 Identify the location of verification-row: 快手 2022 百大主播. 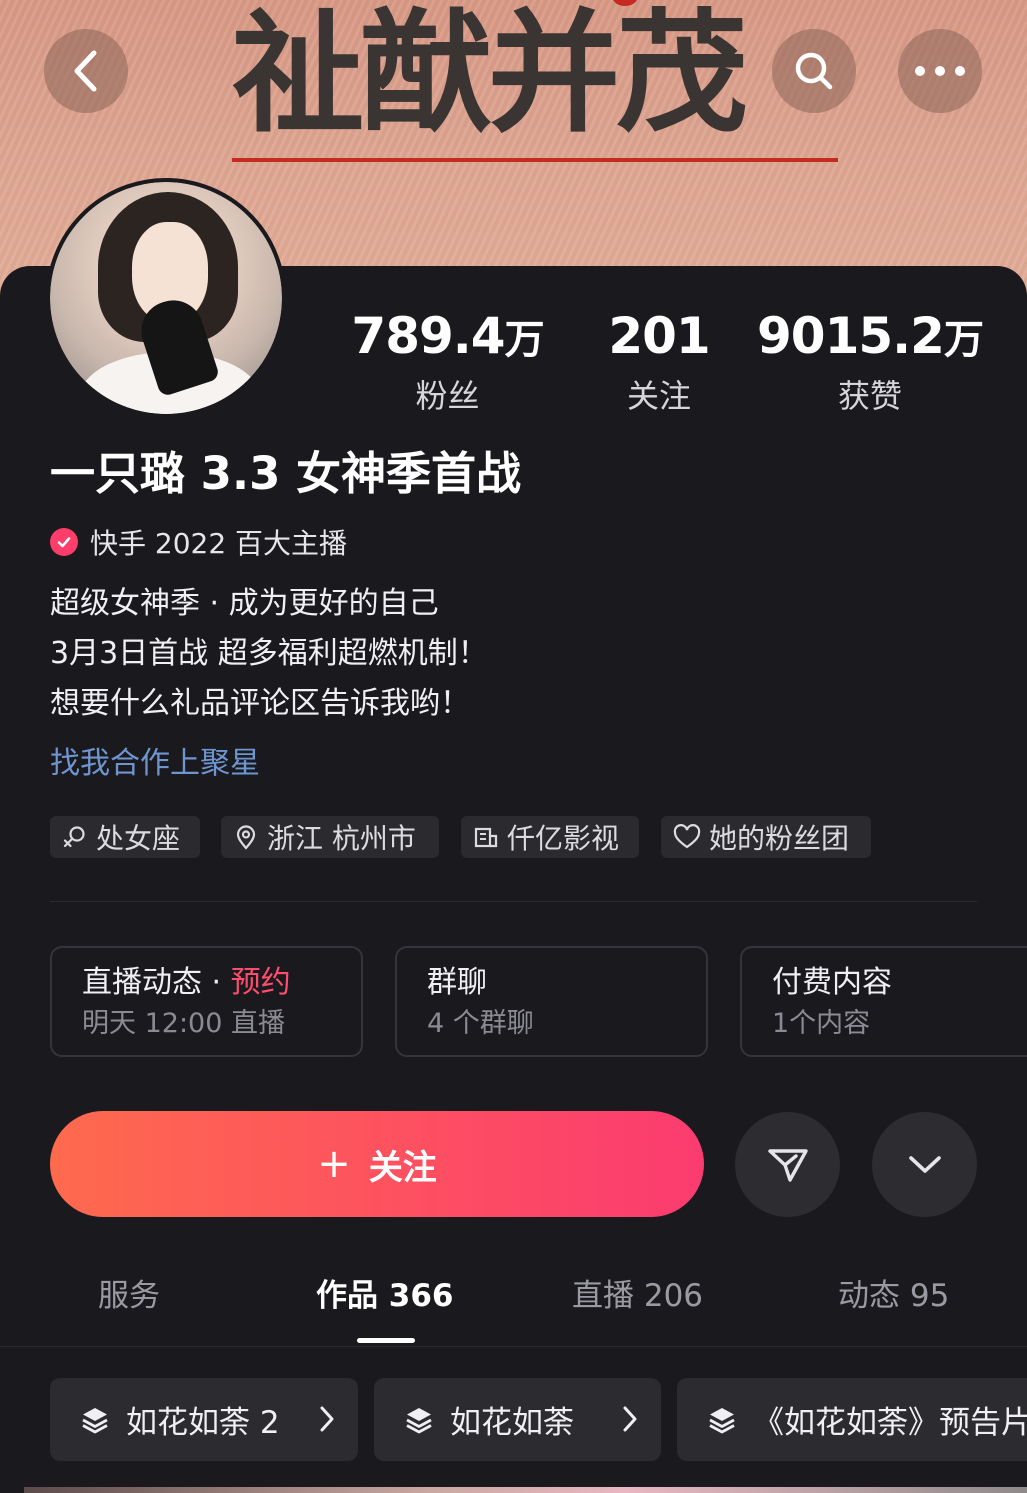
(198, 542).